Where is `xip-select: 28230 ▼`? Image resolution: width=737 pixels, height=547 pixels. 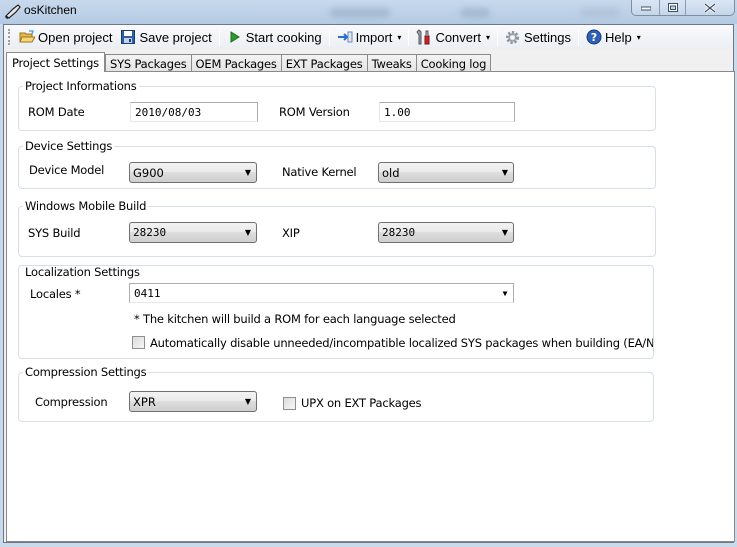 xip-select: 28230 ▼ is located at coordinates (446, 232).